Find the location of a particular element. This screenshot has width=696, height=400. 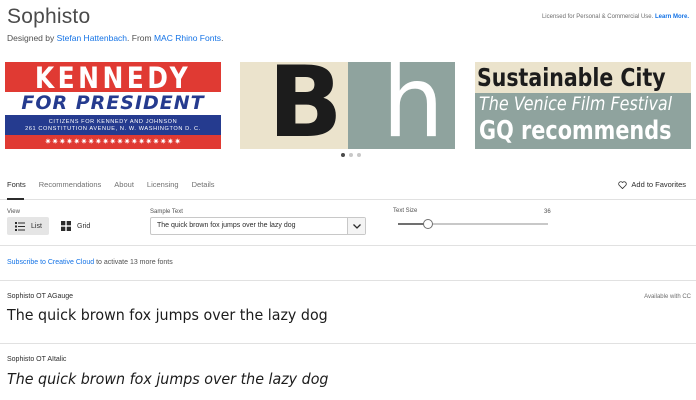

learn-more-link: Learn More. is located at coordinates (672, 17).